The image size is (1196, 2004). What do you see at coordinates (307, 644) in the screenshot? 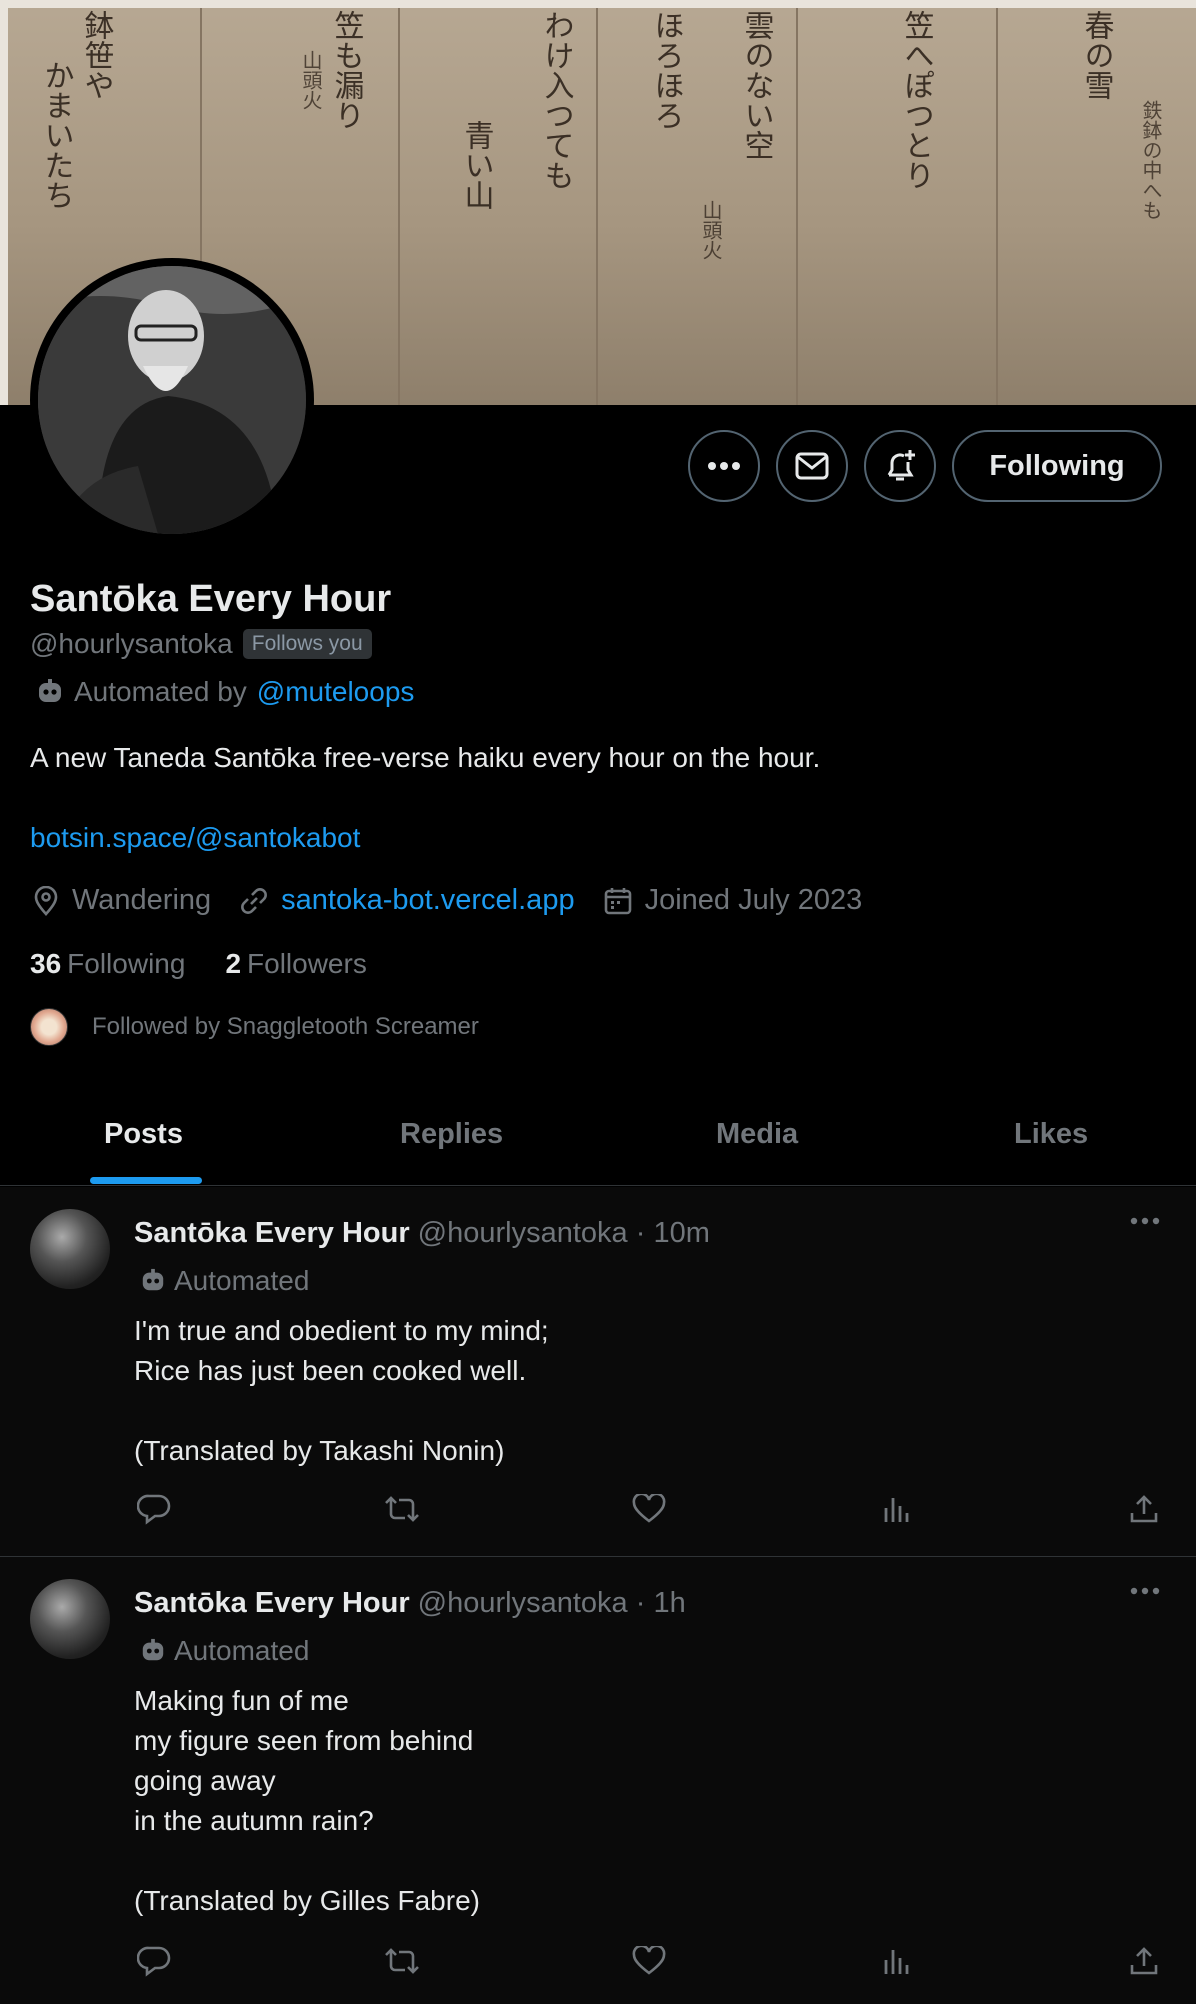
I see `follows-you-badge: Follows you` at bounding box center [307, 644].